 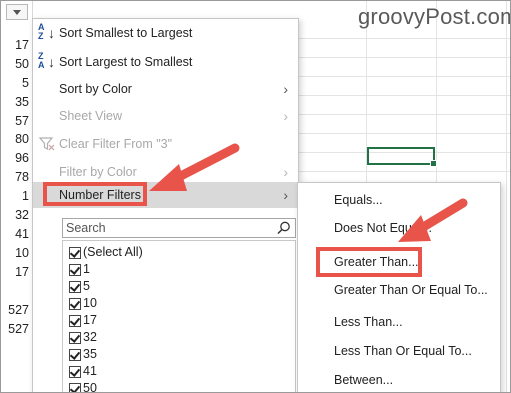 What do you see at coordinates (194, 167) in the screenshot?
I see `arrow-to-number-filters` at bounding box center [194, 167].